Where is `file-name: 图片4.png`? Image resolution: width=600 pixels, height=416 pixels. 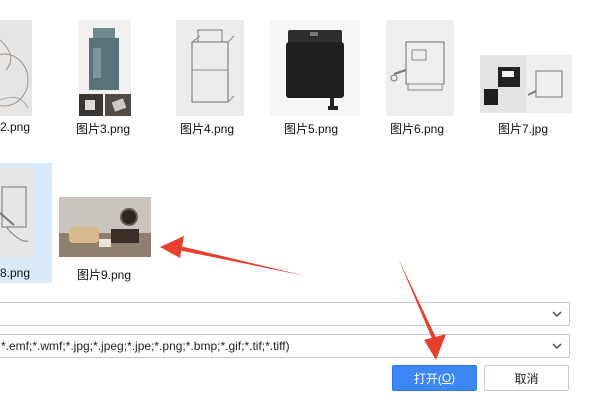
file-name: 图片4.png is located at coordinates (207, 129).